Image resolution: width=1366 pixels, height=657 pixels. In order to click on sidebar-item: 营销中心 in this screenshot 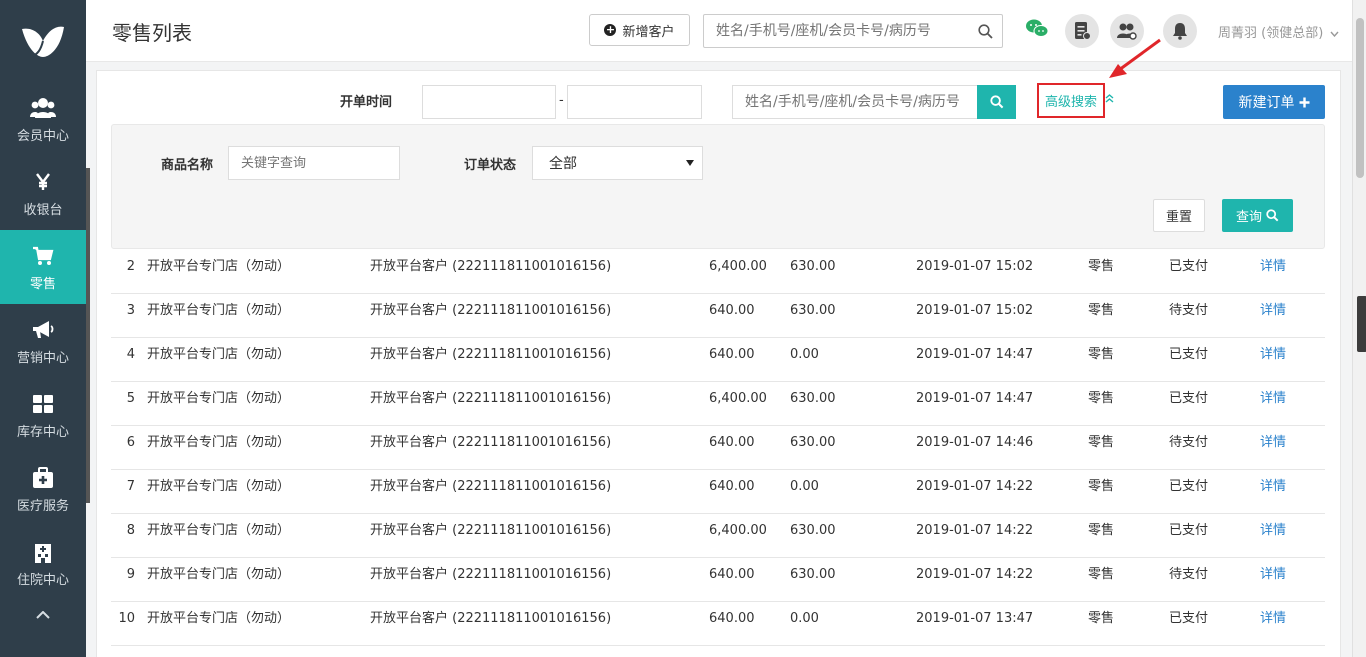, I will do `click(43, 341)`.